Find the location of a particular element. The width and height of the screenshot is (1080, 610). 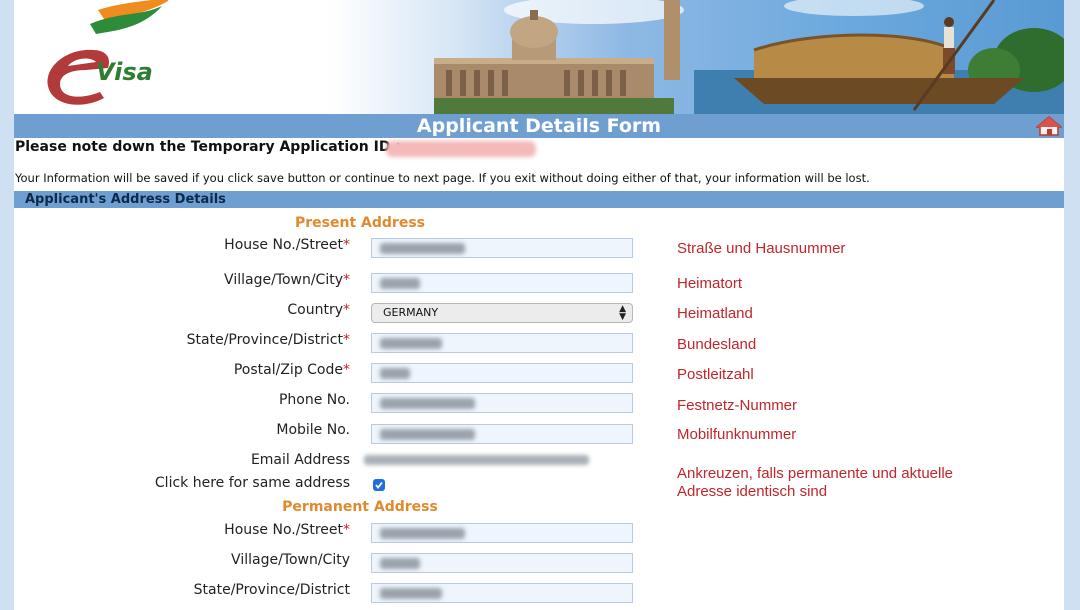

evisa-logo is located at coordinates (107, 52).